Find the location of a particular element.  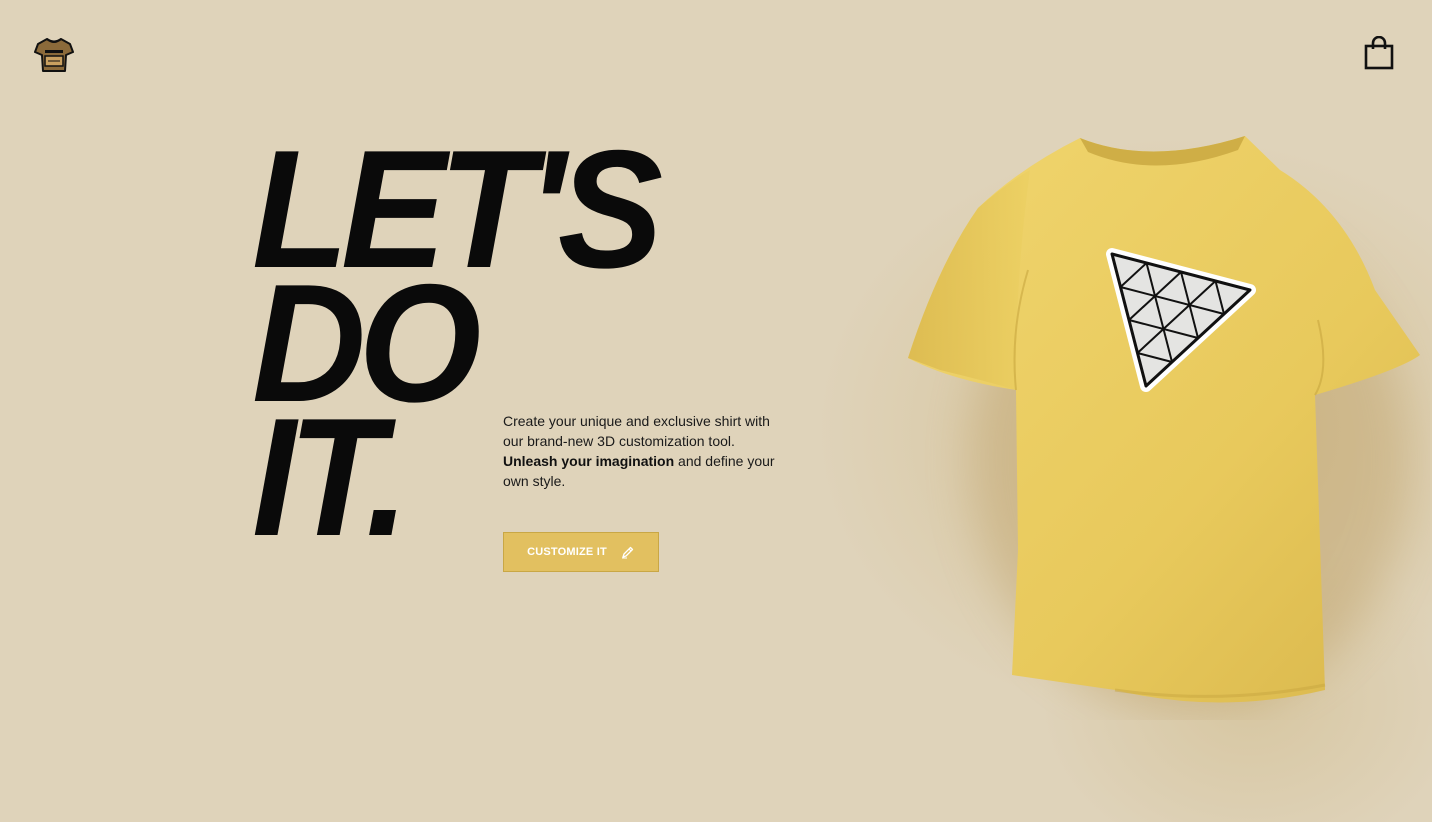

pencil-icon is located at coordinates (628, 552).